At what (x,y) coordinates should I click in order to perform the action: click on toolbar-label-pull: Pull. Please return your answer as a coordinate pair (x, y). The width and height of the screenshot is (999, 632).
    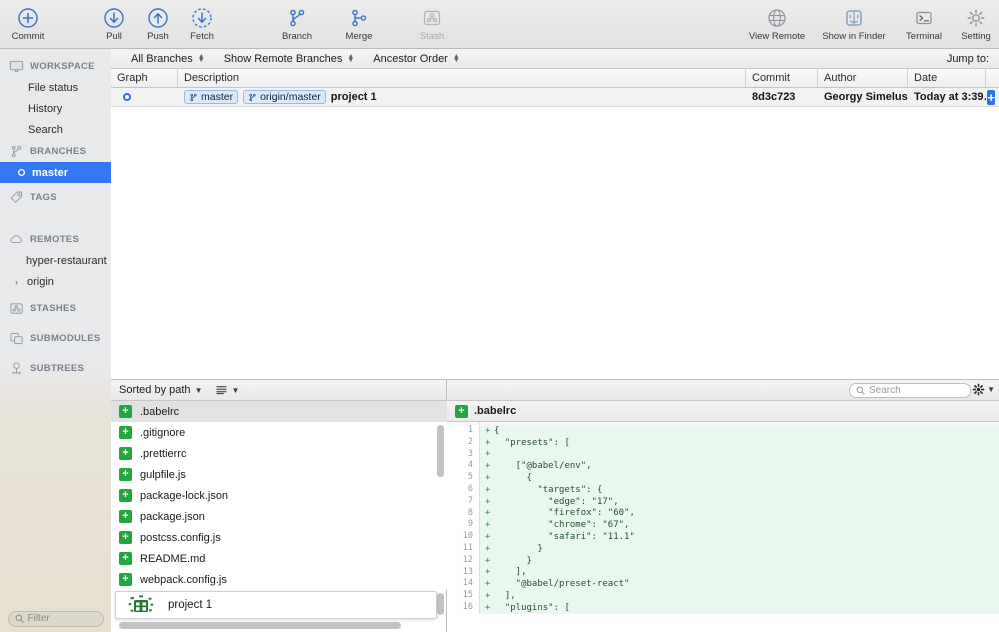
    Looking at the image, I should click on (114, 36).